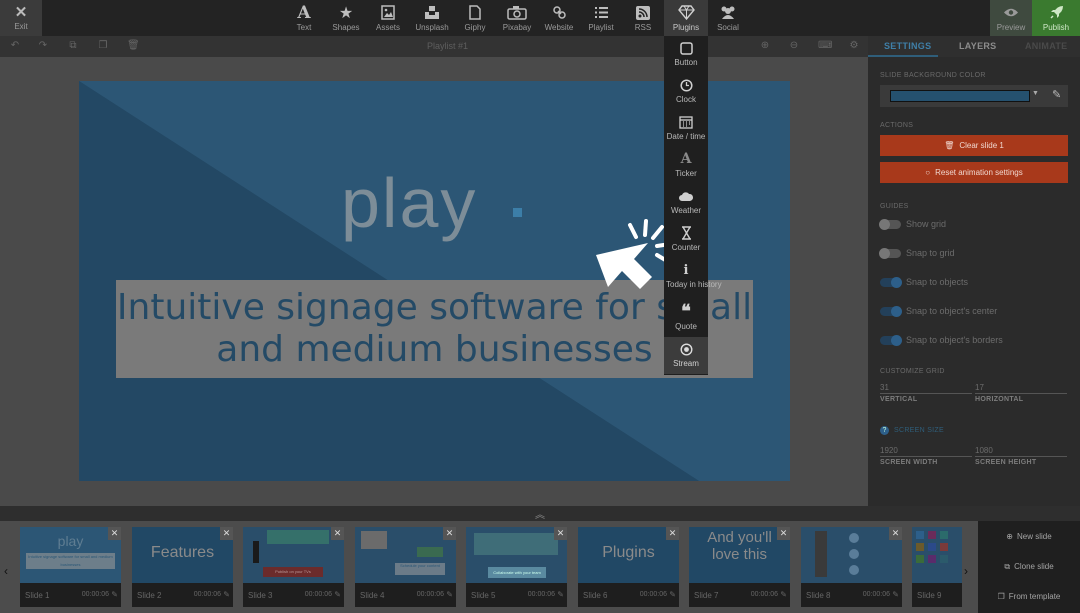  I want to click on thumb-name: Slide 8, so click(818, 595).